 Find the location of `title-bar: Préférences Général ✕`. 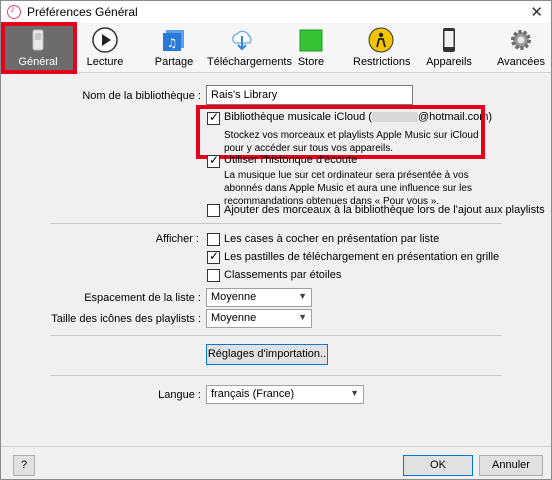

title-bar: Préférences Général ✕ is located at coordinates (276, 12).